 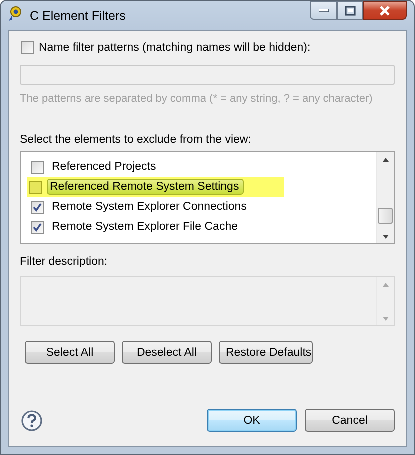 What do you see at coordinates (175, 48) in the screenshot?
I see `checkbox-label: Name filter patterns (matching names will be hidden):` at bounding box center [175, 48].